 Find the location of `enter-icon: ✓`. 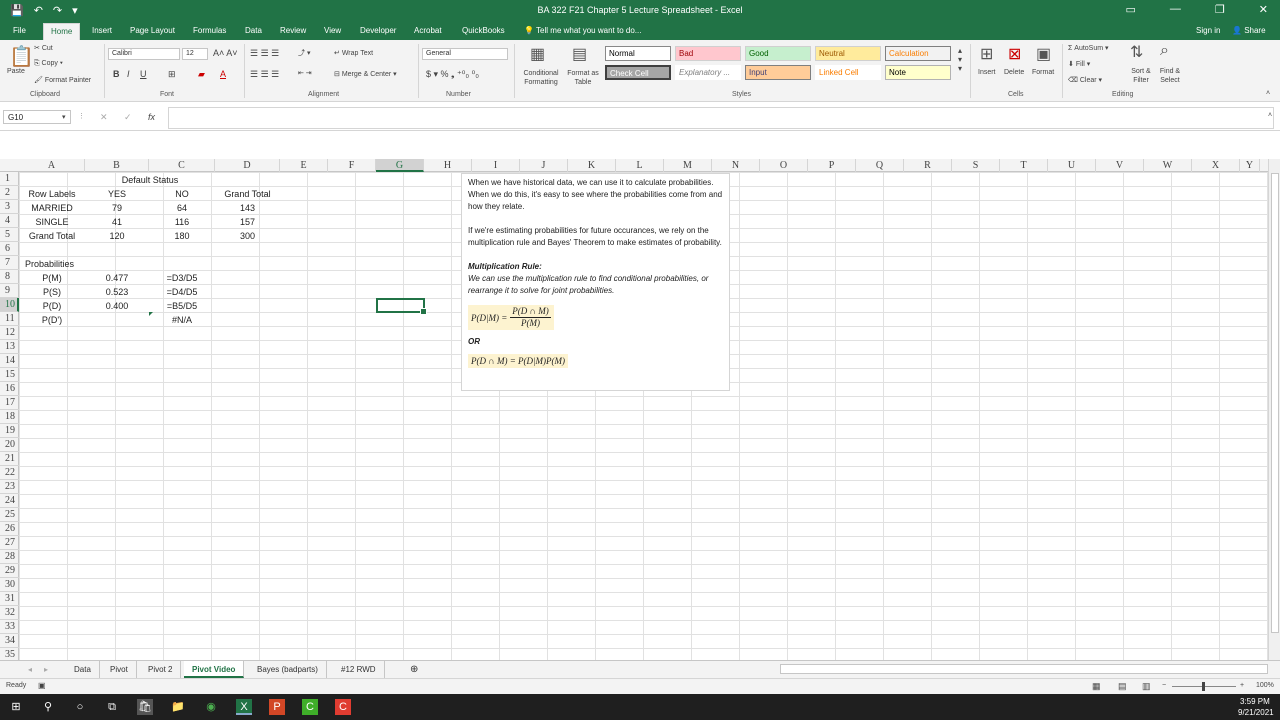

enter-icon: ✓ is located at coordinates (128, 117).